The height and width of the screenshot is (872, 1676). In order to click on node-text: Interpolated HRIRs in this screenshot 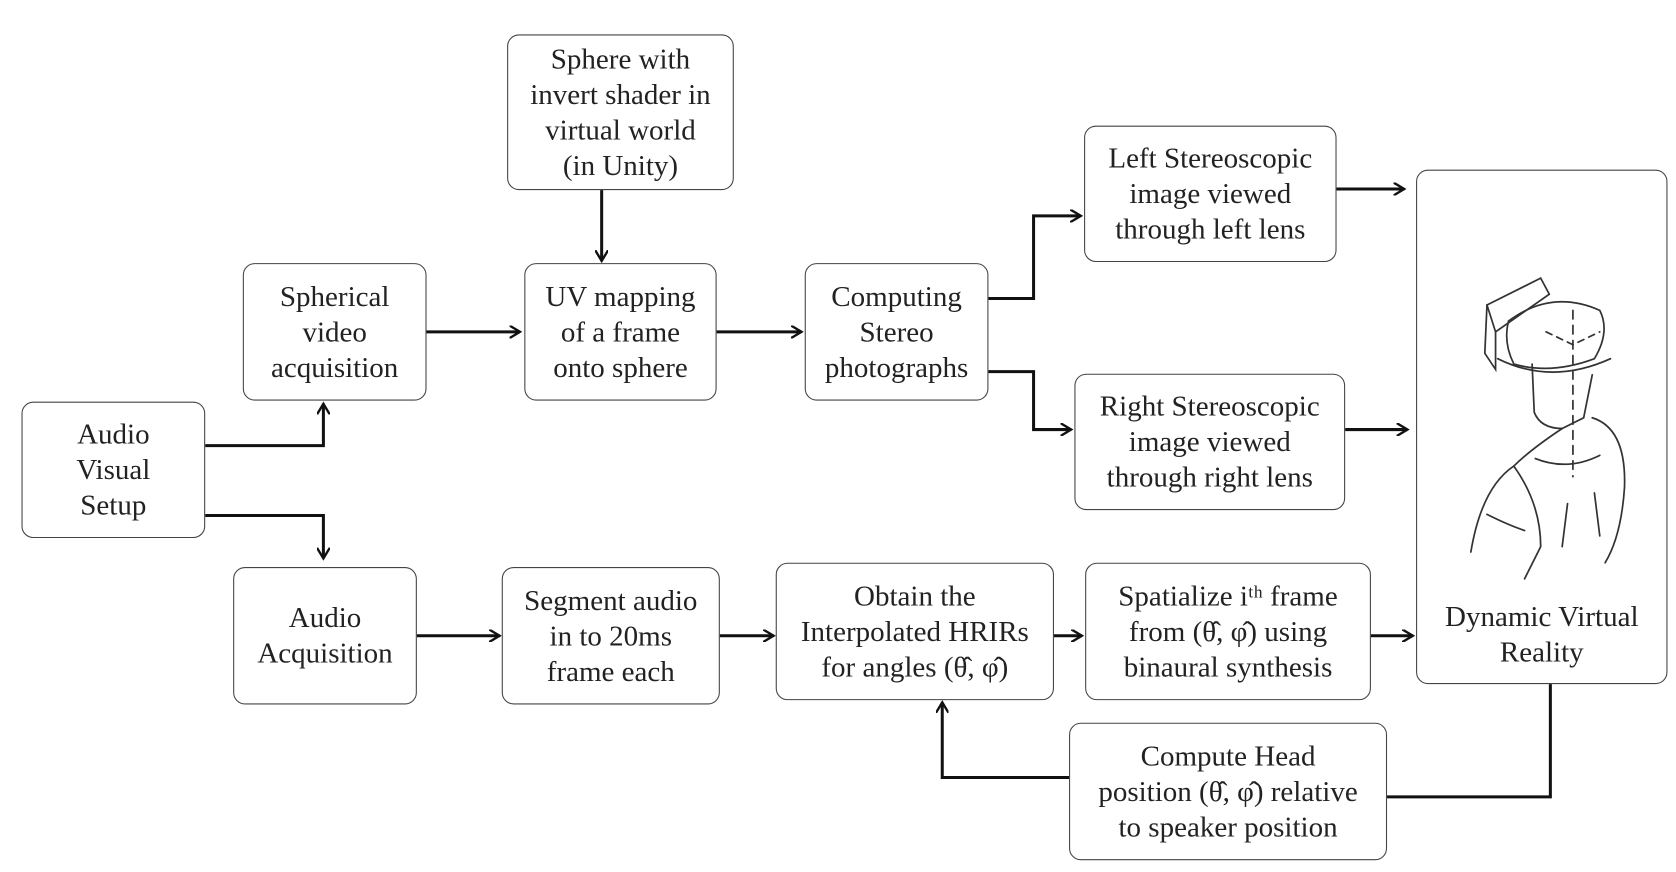, I will do `click(914, 631)`.